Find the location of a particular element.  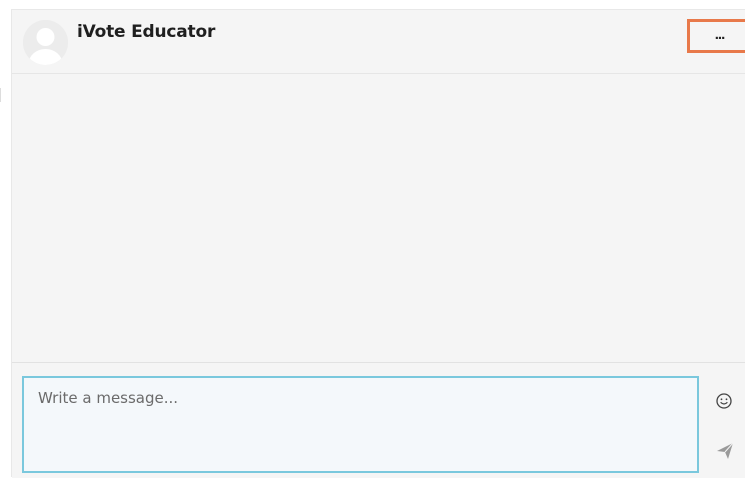

left-edge-divider is located at coordinates (0, 95).